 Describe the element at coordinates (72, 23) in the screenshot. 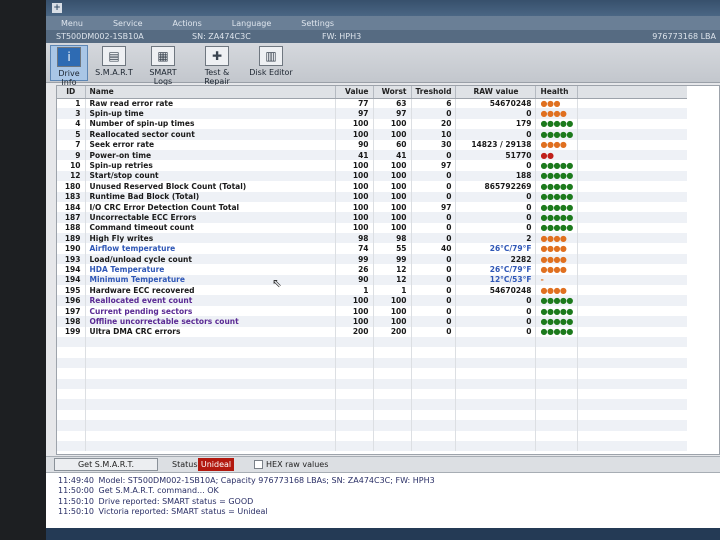

I see `menu-menu: Menu` at that location.